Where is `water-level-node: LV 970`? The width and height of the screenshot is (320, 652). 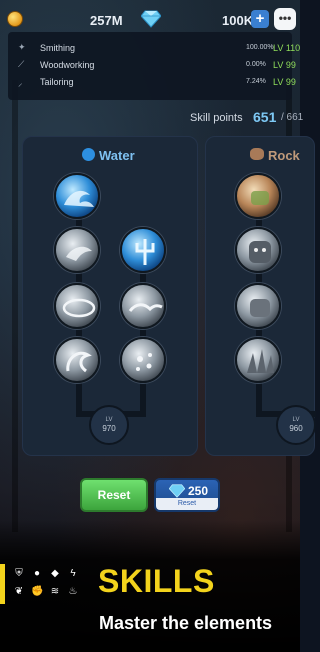
water-level-node: LV 970 is located at coordinates (109, 425).